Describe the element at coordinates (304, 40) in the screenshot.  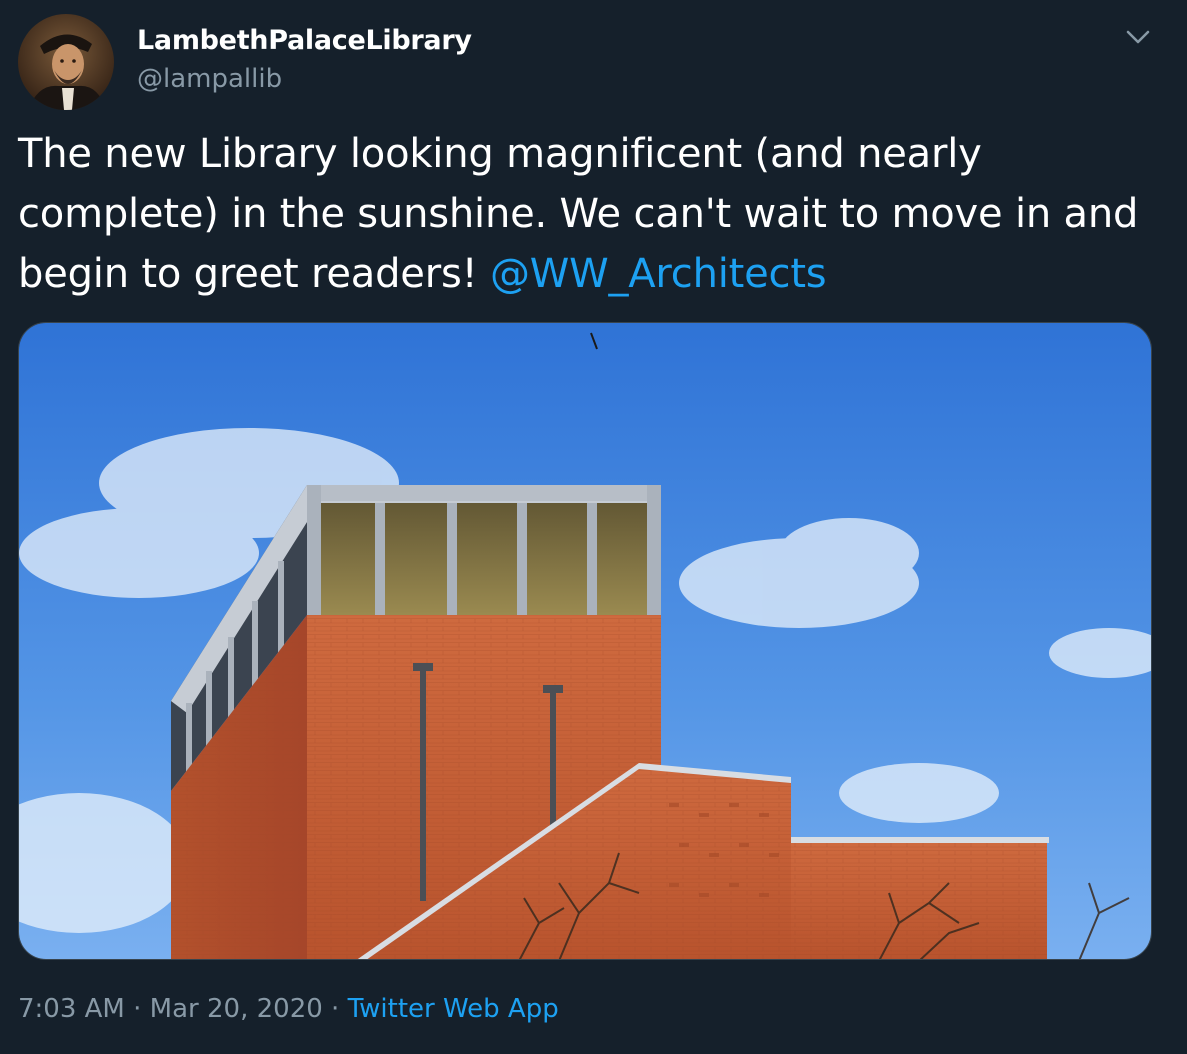
I see `display-name: LambethPalaceLibrary` at that location.